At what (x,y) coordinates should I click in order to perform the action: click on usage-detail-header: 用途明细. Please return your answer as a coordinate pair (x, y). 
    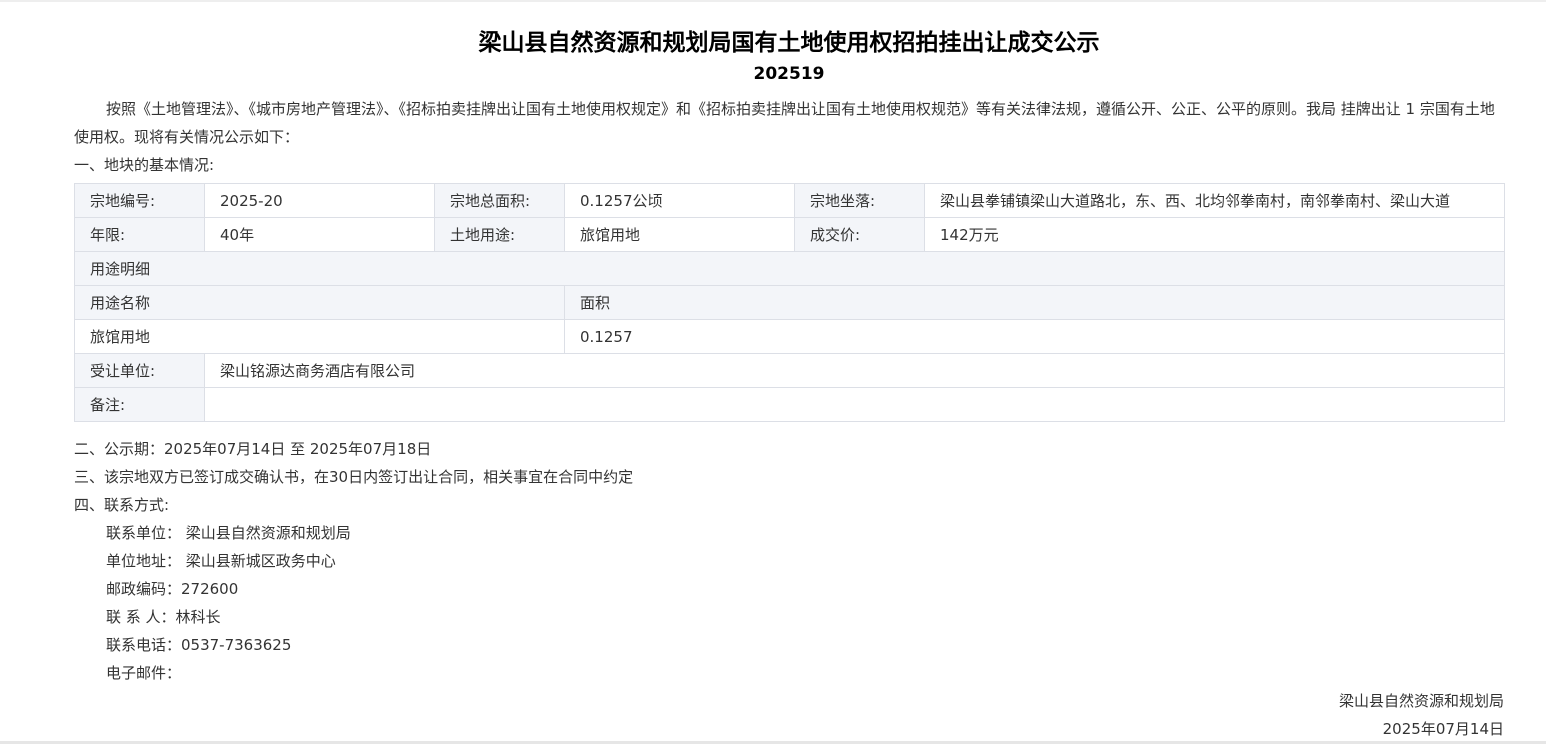
    Looking at the image, I should click on (789, 268).